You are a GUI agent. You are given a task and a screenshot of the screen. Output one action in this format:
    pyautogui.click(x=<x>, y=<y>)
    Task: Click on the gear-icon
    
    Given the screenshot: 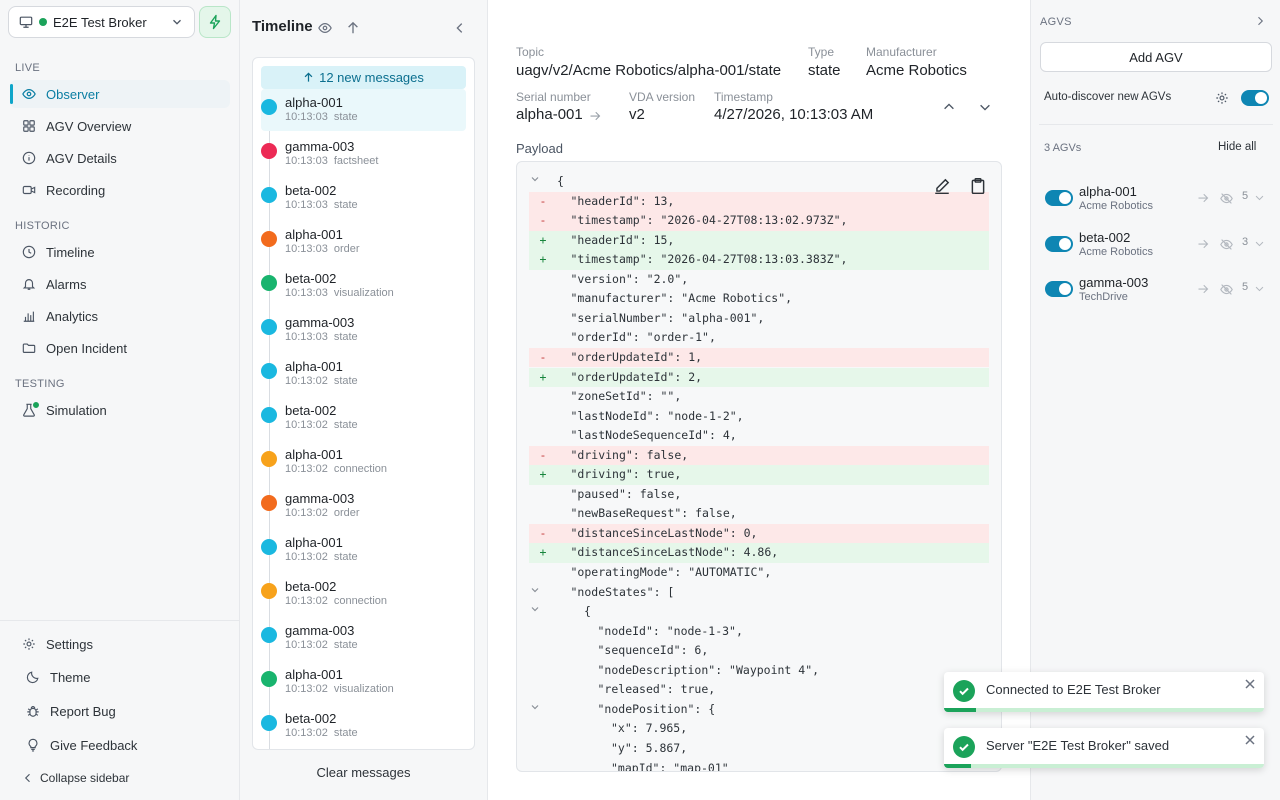 What is the action you would take?
    pyautogui.click(x=1222, y=98)
    